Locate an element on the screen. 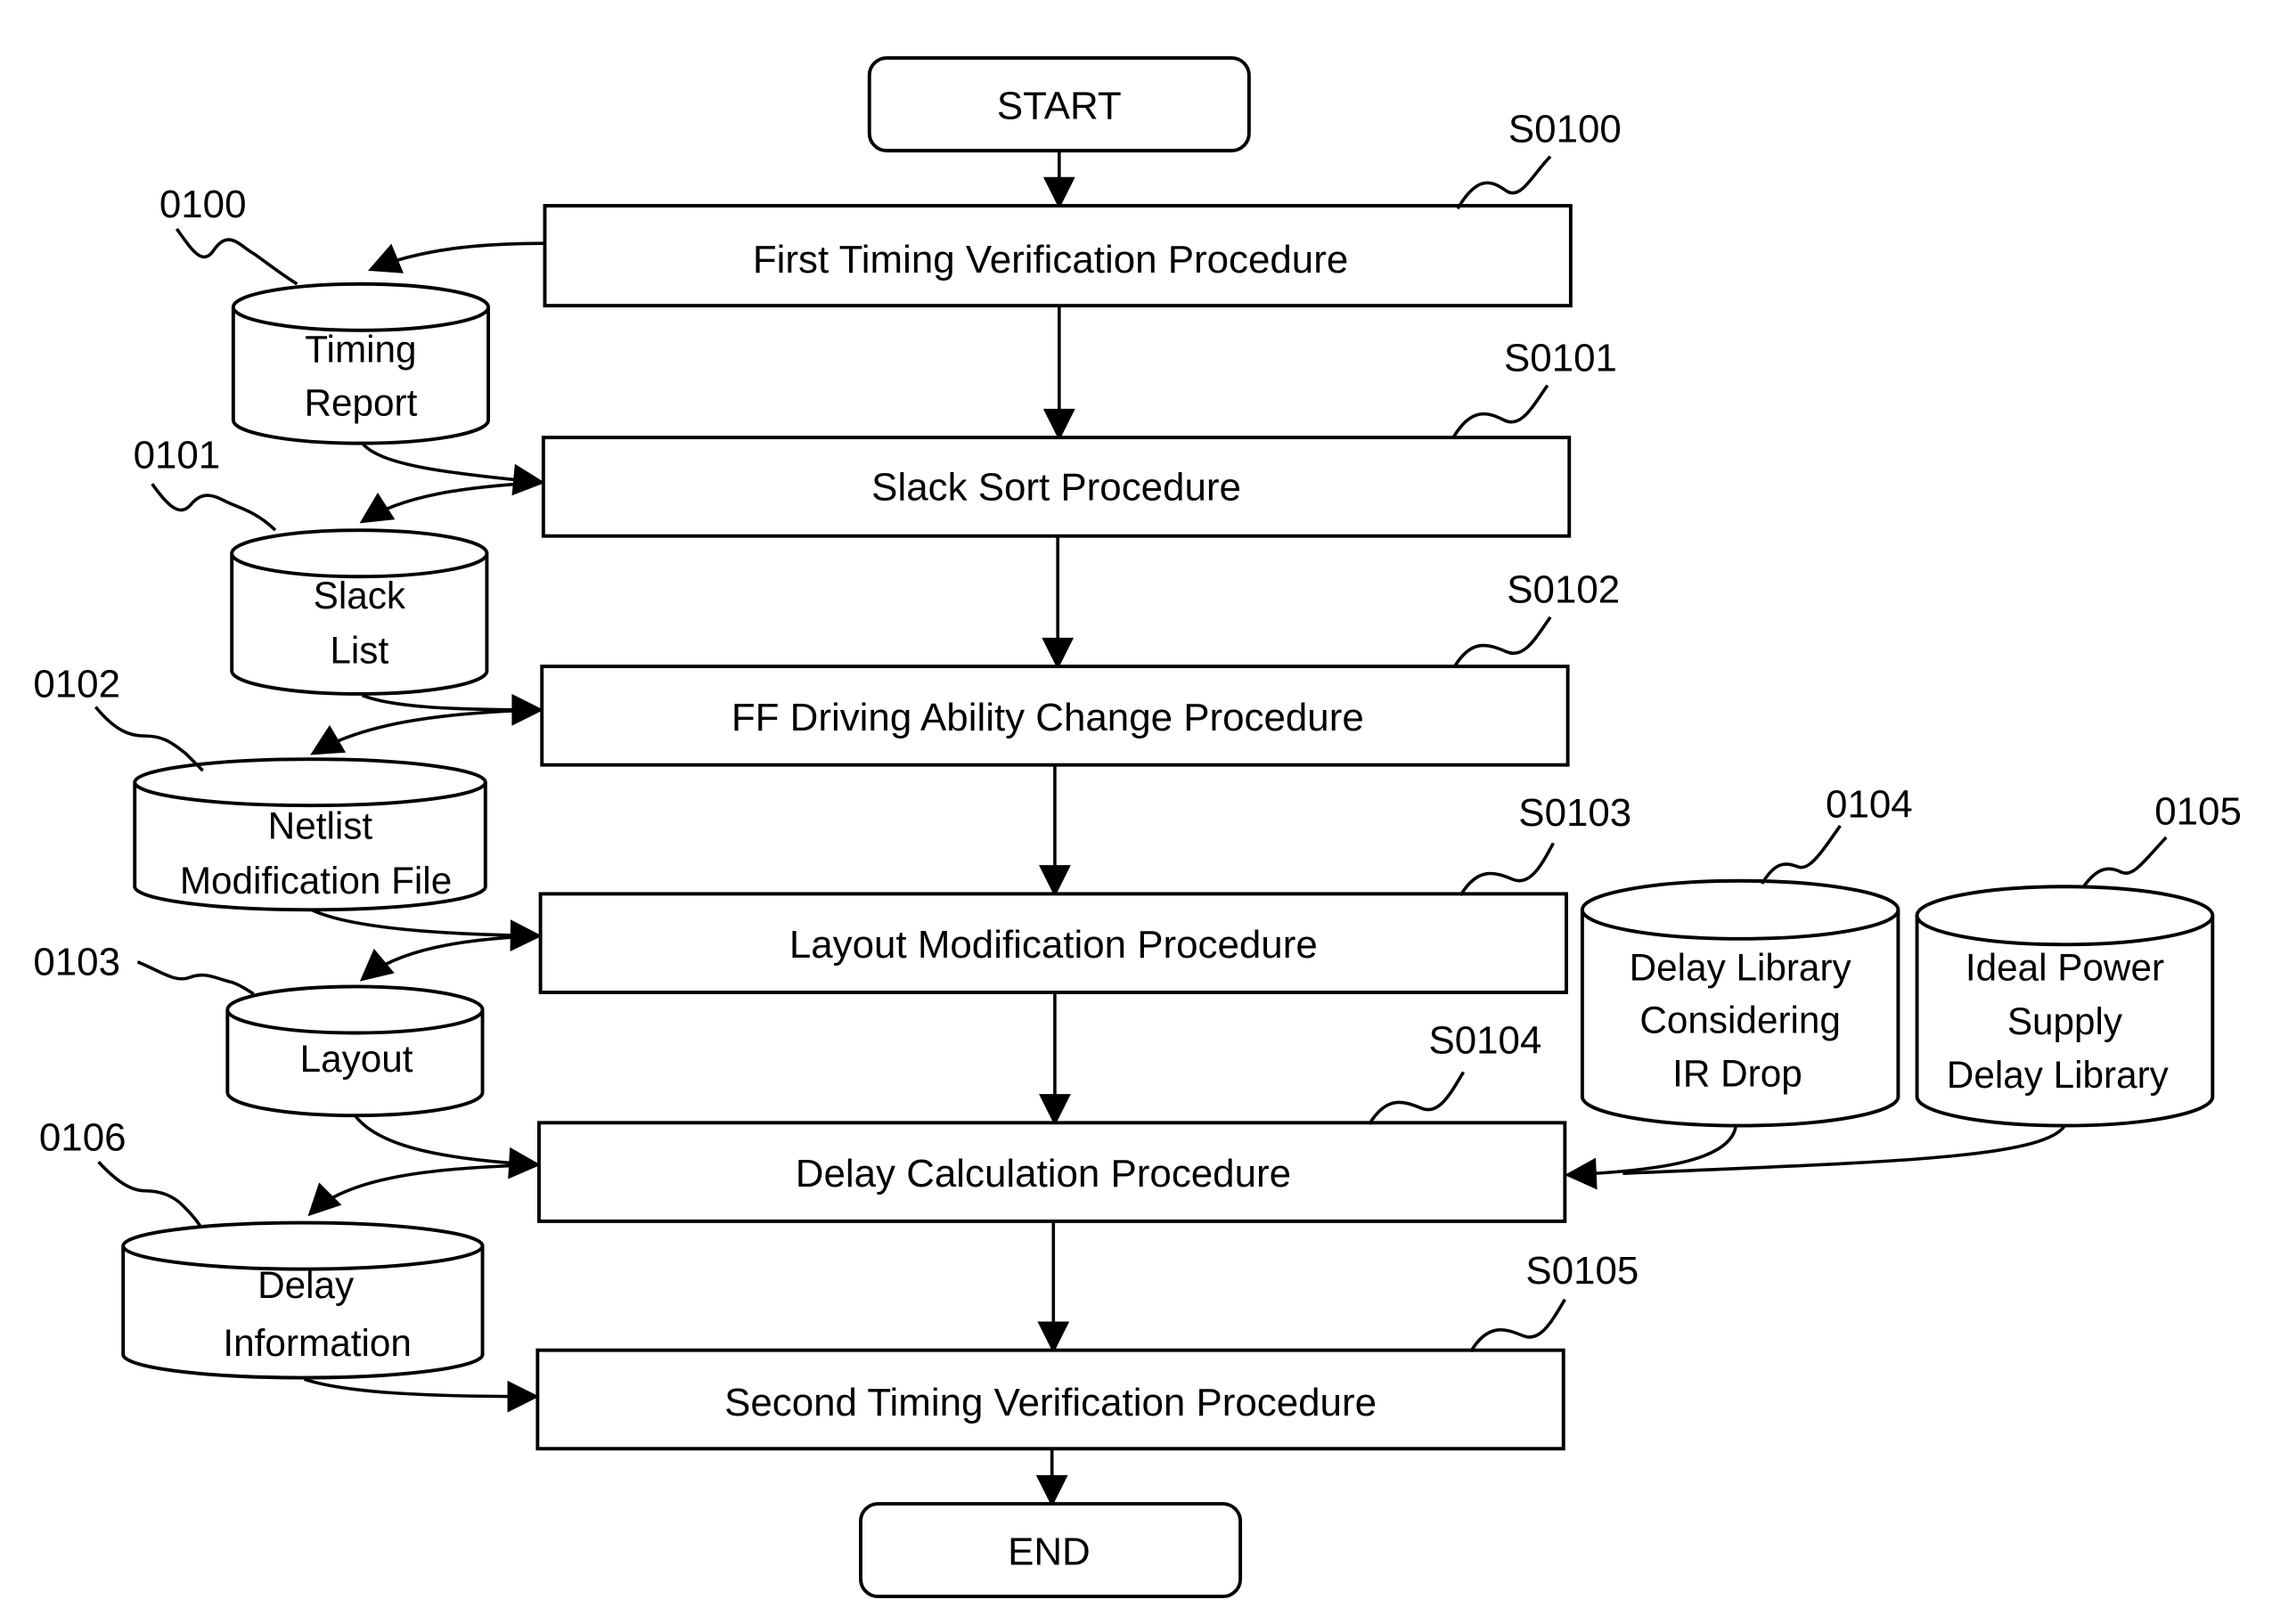 The image size is (2272, 1624). db-netlist-modification-file: Netlist Modification File is located at coordinates (310, 834).